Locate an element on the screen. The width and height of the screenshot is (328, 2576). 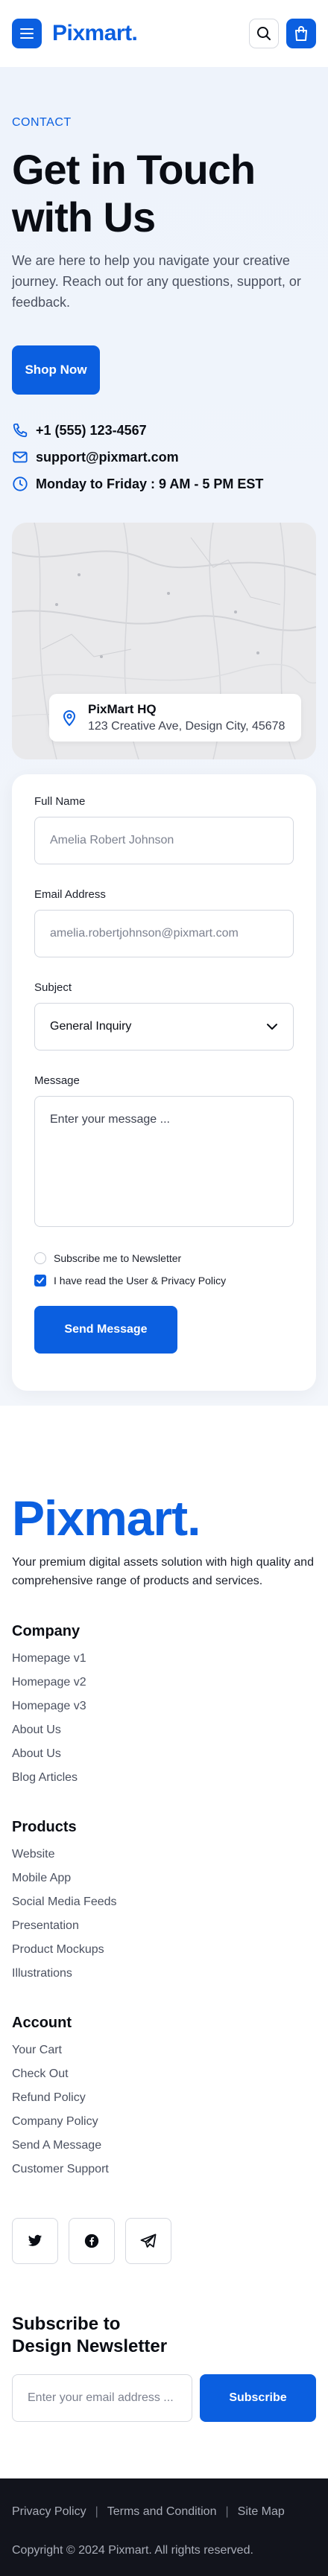
footer-link: Website is located at coordinates (164, 1854).